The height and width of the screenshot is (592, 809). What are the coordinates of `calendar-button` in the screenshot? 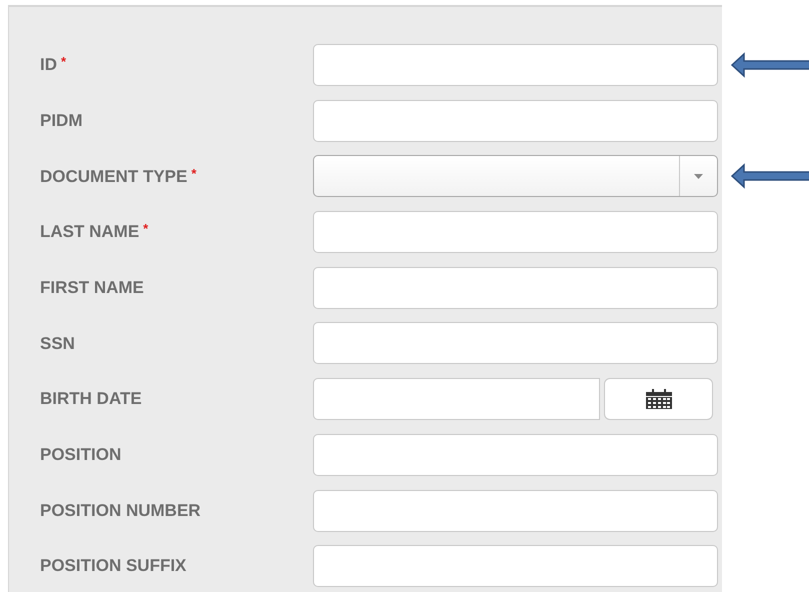 It's located at (658, 399).